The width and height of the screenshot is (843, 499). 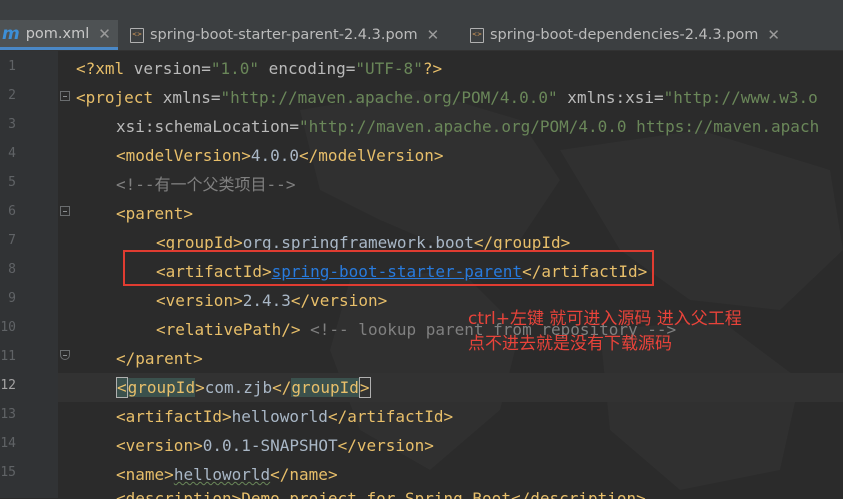 I want to click on code-line-4: <modelVersion>4.0.0</modelVersion>, so click(x=280, y=155).